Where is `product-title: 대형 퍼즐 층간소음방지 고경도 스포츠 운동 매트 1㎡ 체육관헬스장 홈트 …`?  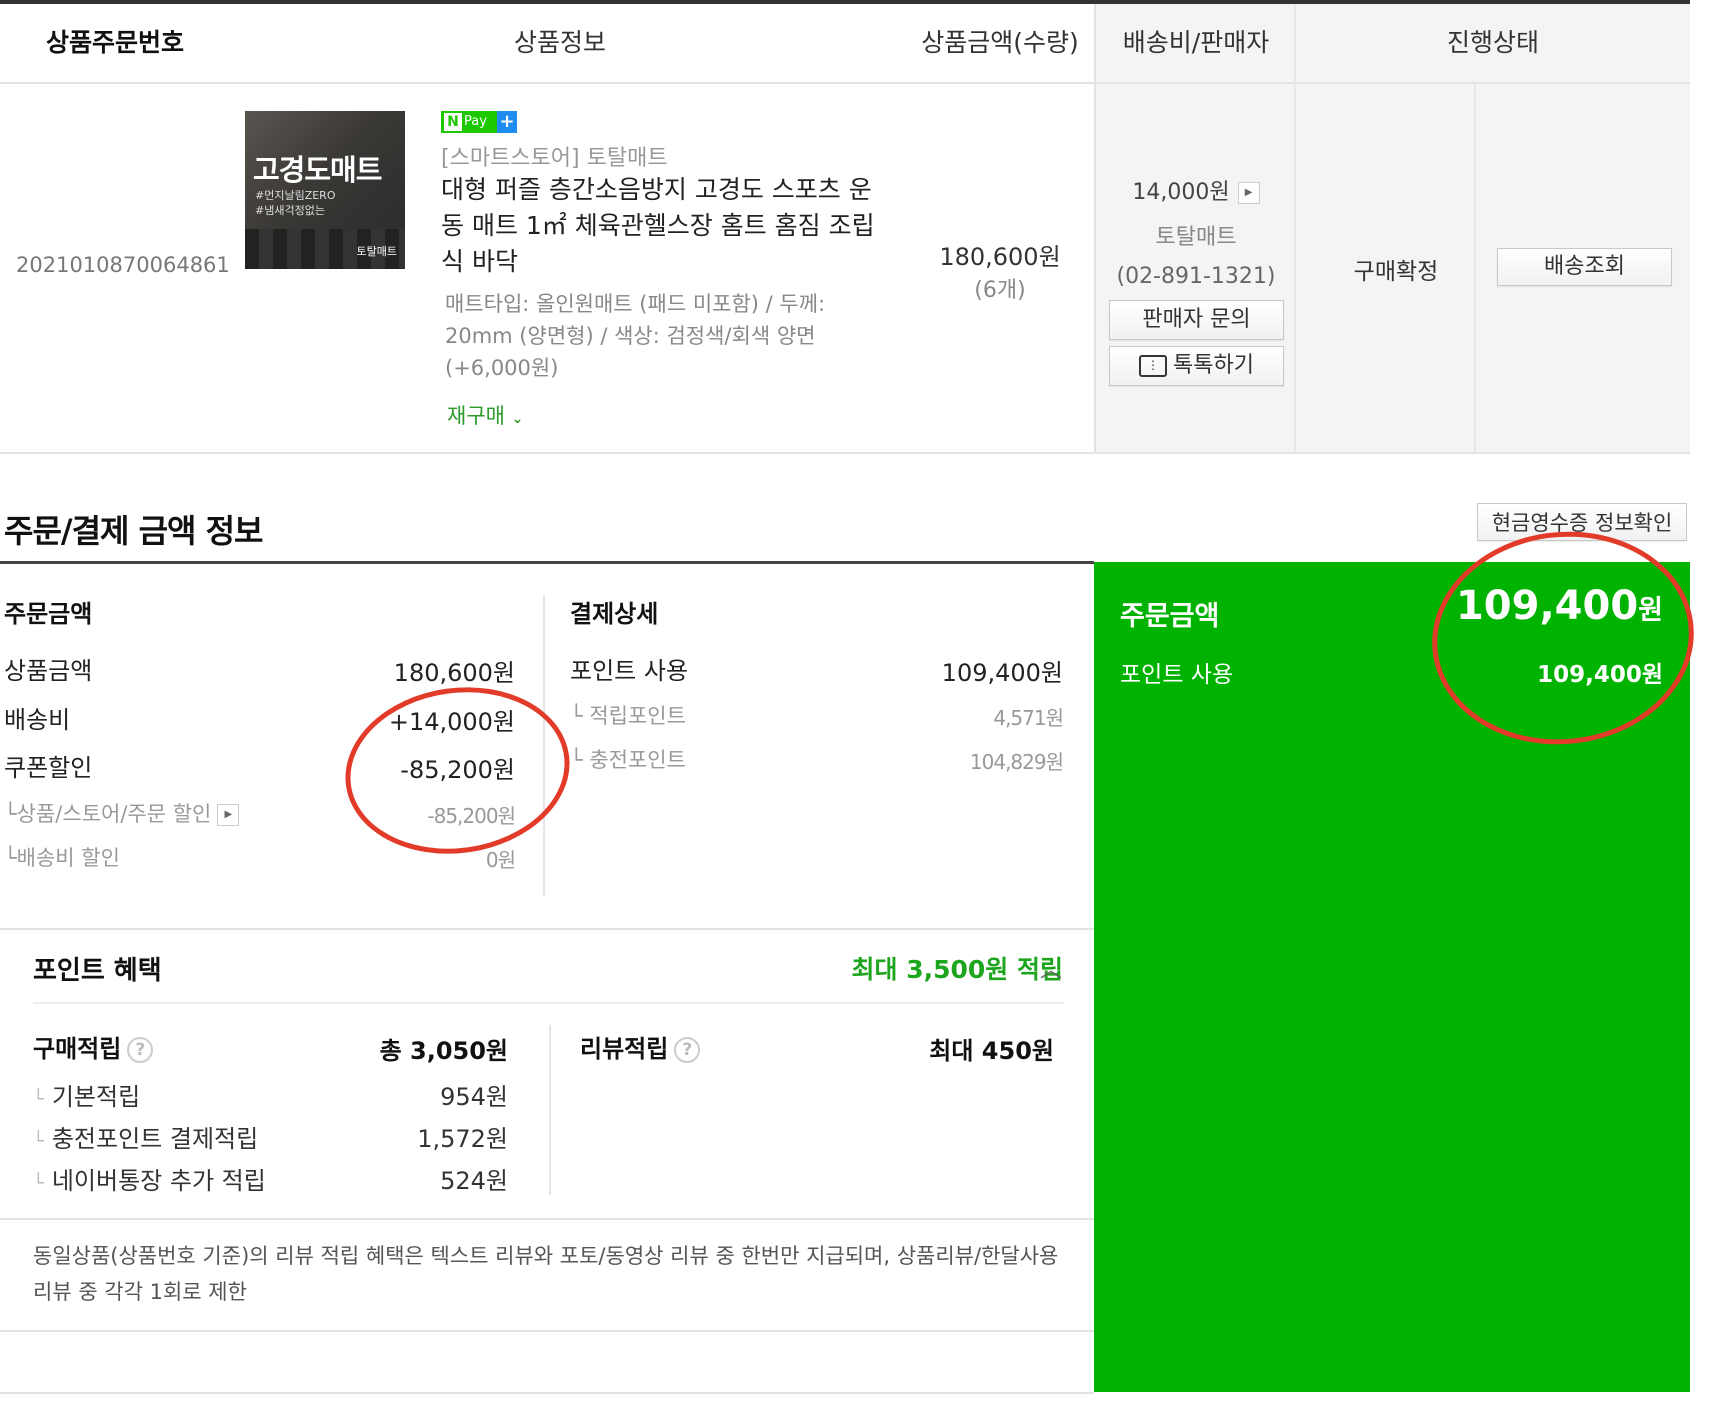 product-title: 대형 퍼즐 층간소음방지 고경도 스포츠 운동 매트 1㎡ 체육관헬스장 홈트 … is located at coordinates (661, 226).